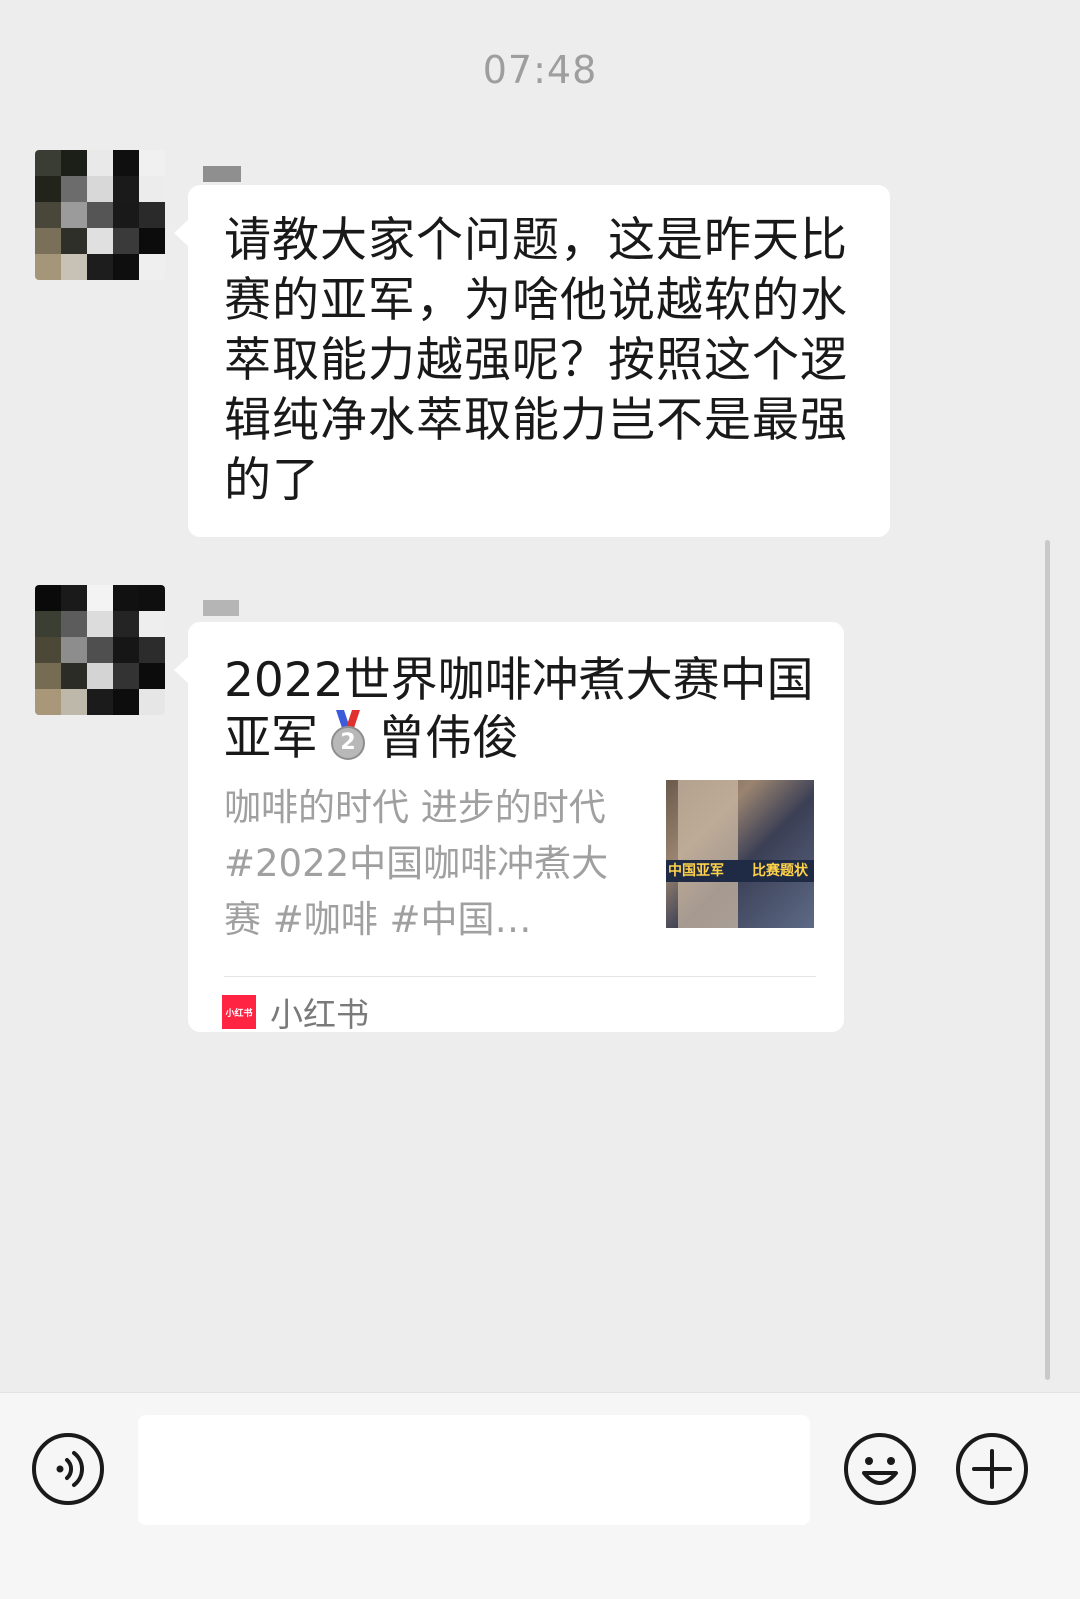 Image resolution: width=1080 pixels, height=1599 pixels. Describe the element at coordinates (519, 710) in the screenshot. I see `card-title: 2022世界咖啡冲煮大赛中国亚军 2 曾伟俊` at that location.